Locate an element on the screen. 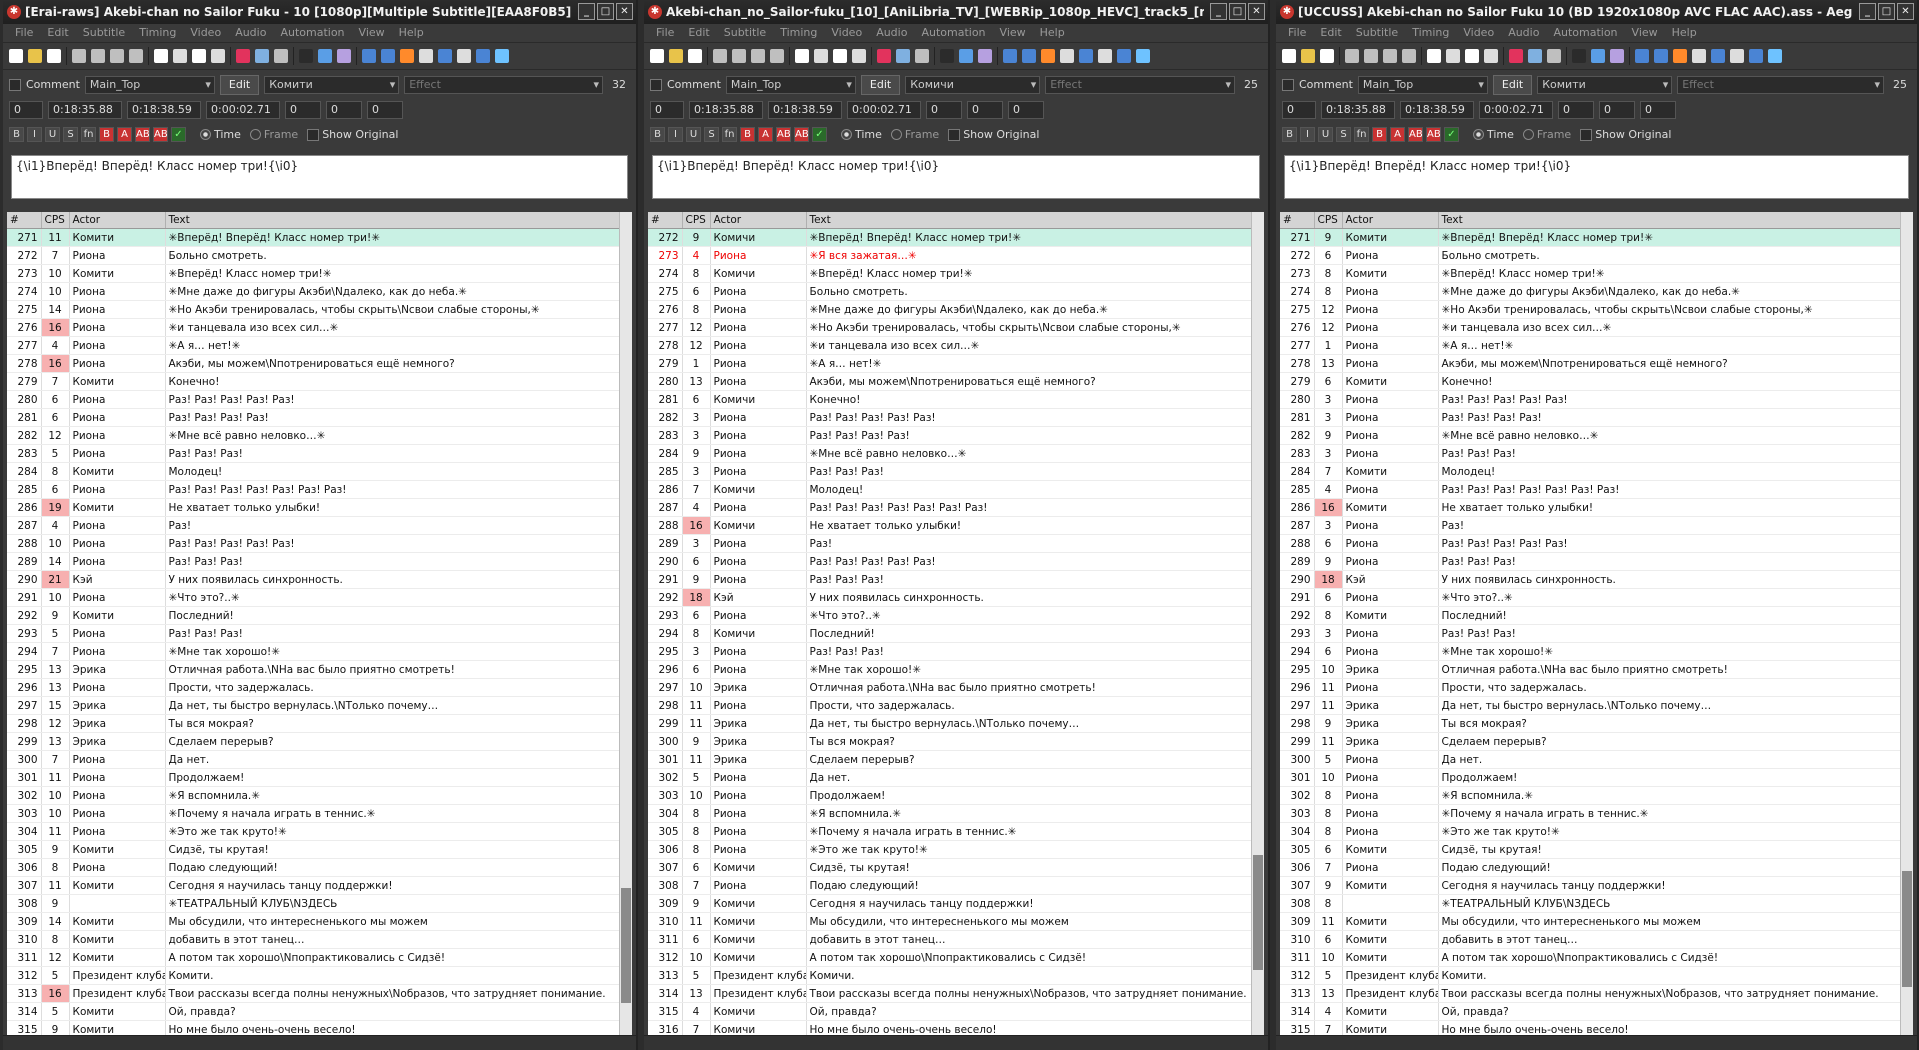 The height and width of the screenshot is (1050, 1919). table-row: 292 9 Комити Последний! is located at coordinates (319, 615).